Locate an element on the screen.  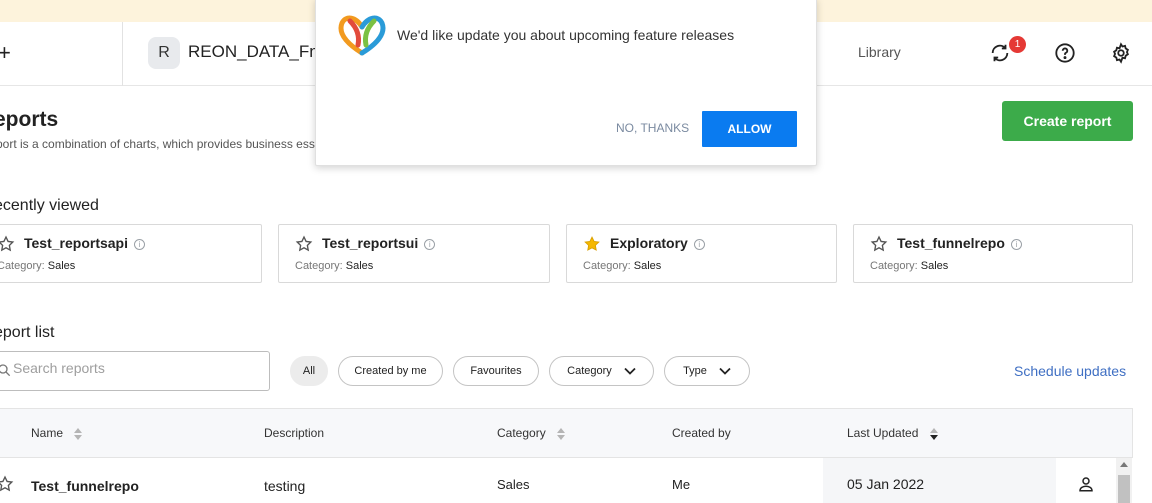
page-title: eports is located at coordinates (29, 119).